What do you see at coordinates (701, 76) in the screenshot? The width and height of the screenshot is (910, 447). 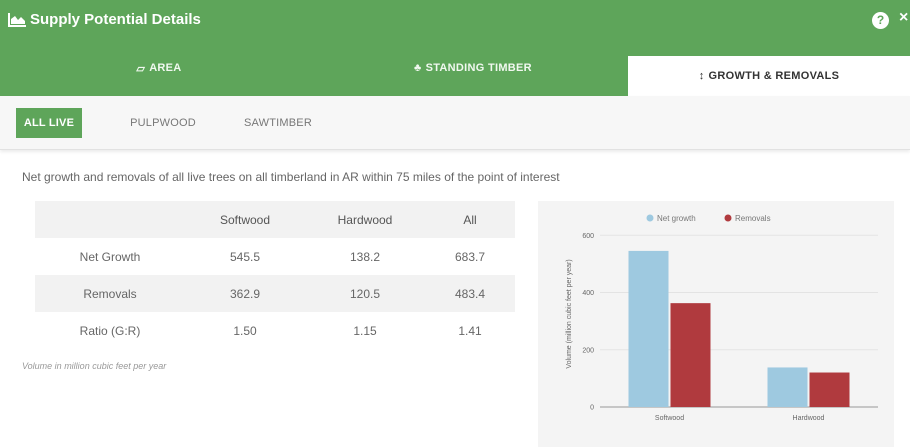 I see `arrows-vertical-icon: ↕` at bounding box center [701, 76].